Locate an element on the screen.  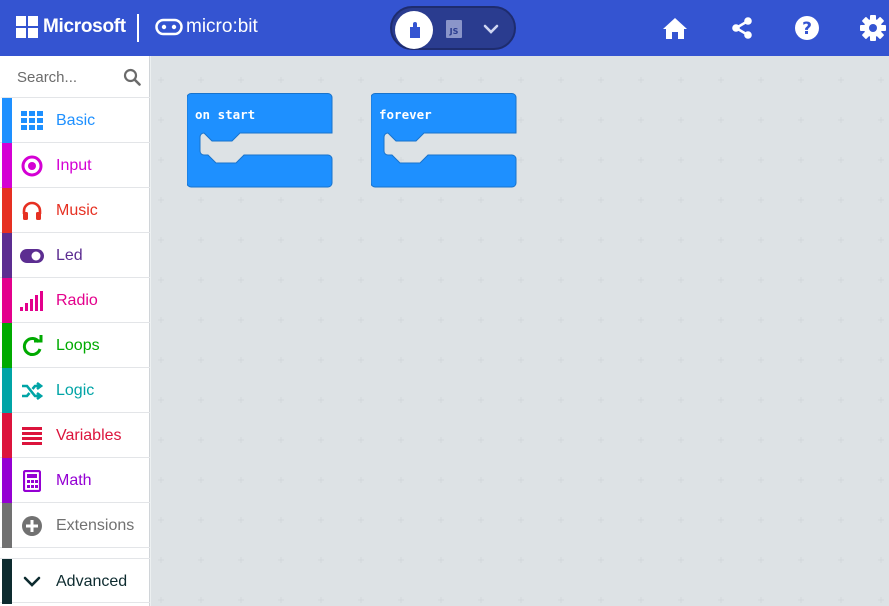
editor-dropdown-button is located at coordinates (491, 29).